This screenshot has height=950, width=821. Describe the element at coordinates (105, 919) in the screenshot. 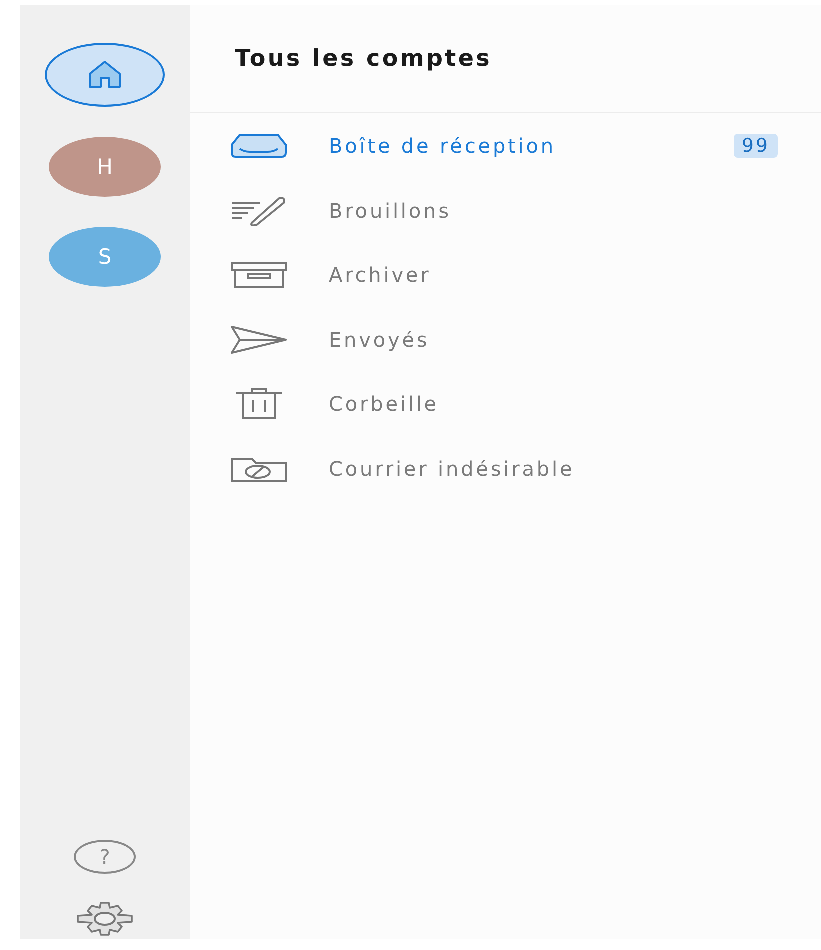

I see `settings-icon` at that location.